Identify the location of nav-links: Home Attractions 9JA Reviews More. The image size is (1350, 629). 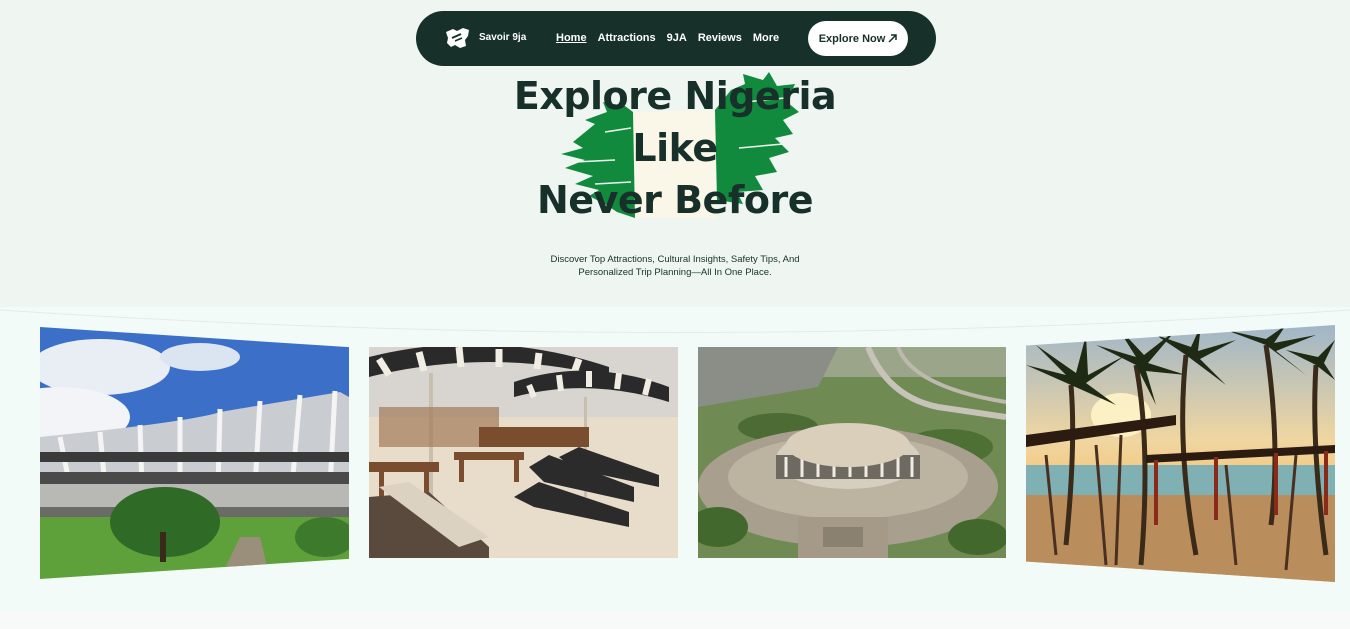
(667, 38).